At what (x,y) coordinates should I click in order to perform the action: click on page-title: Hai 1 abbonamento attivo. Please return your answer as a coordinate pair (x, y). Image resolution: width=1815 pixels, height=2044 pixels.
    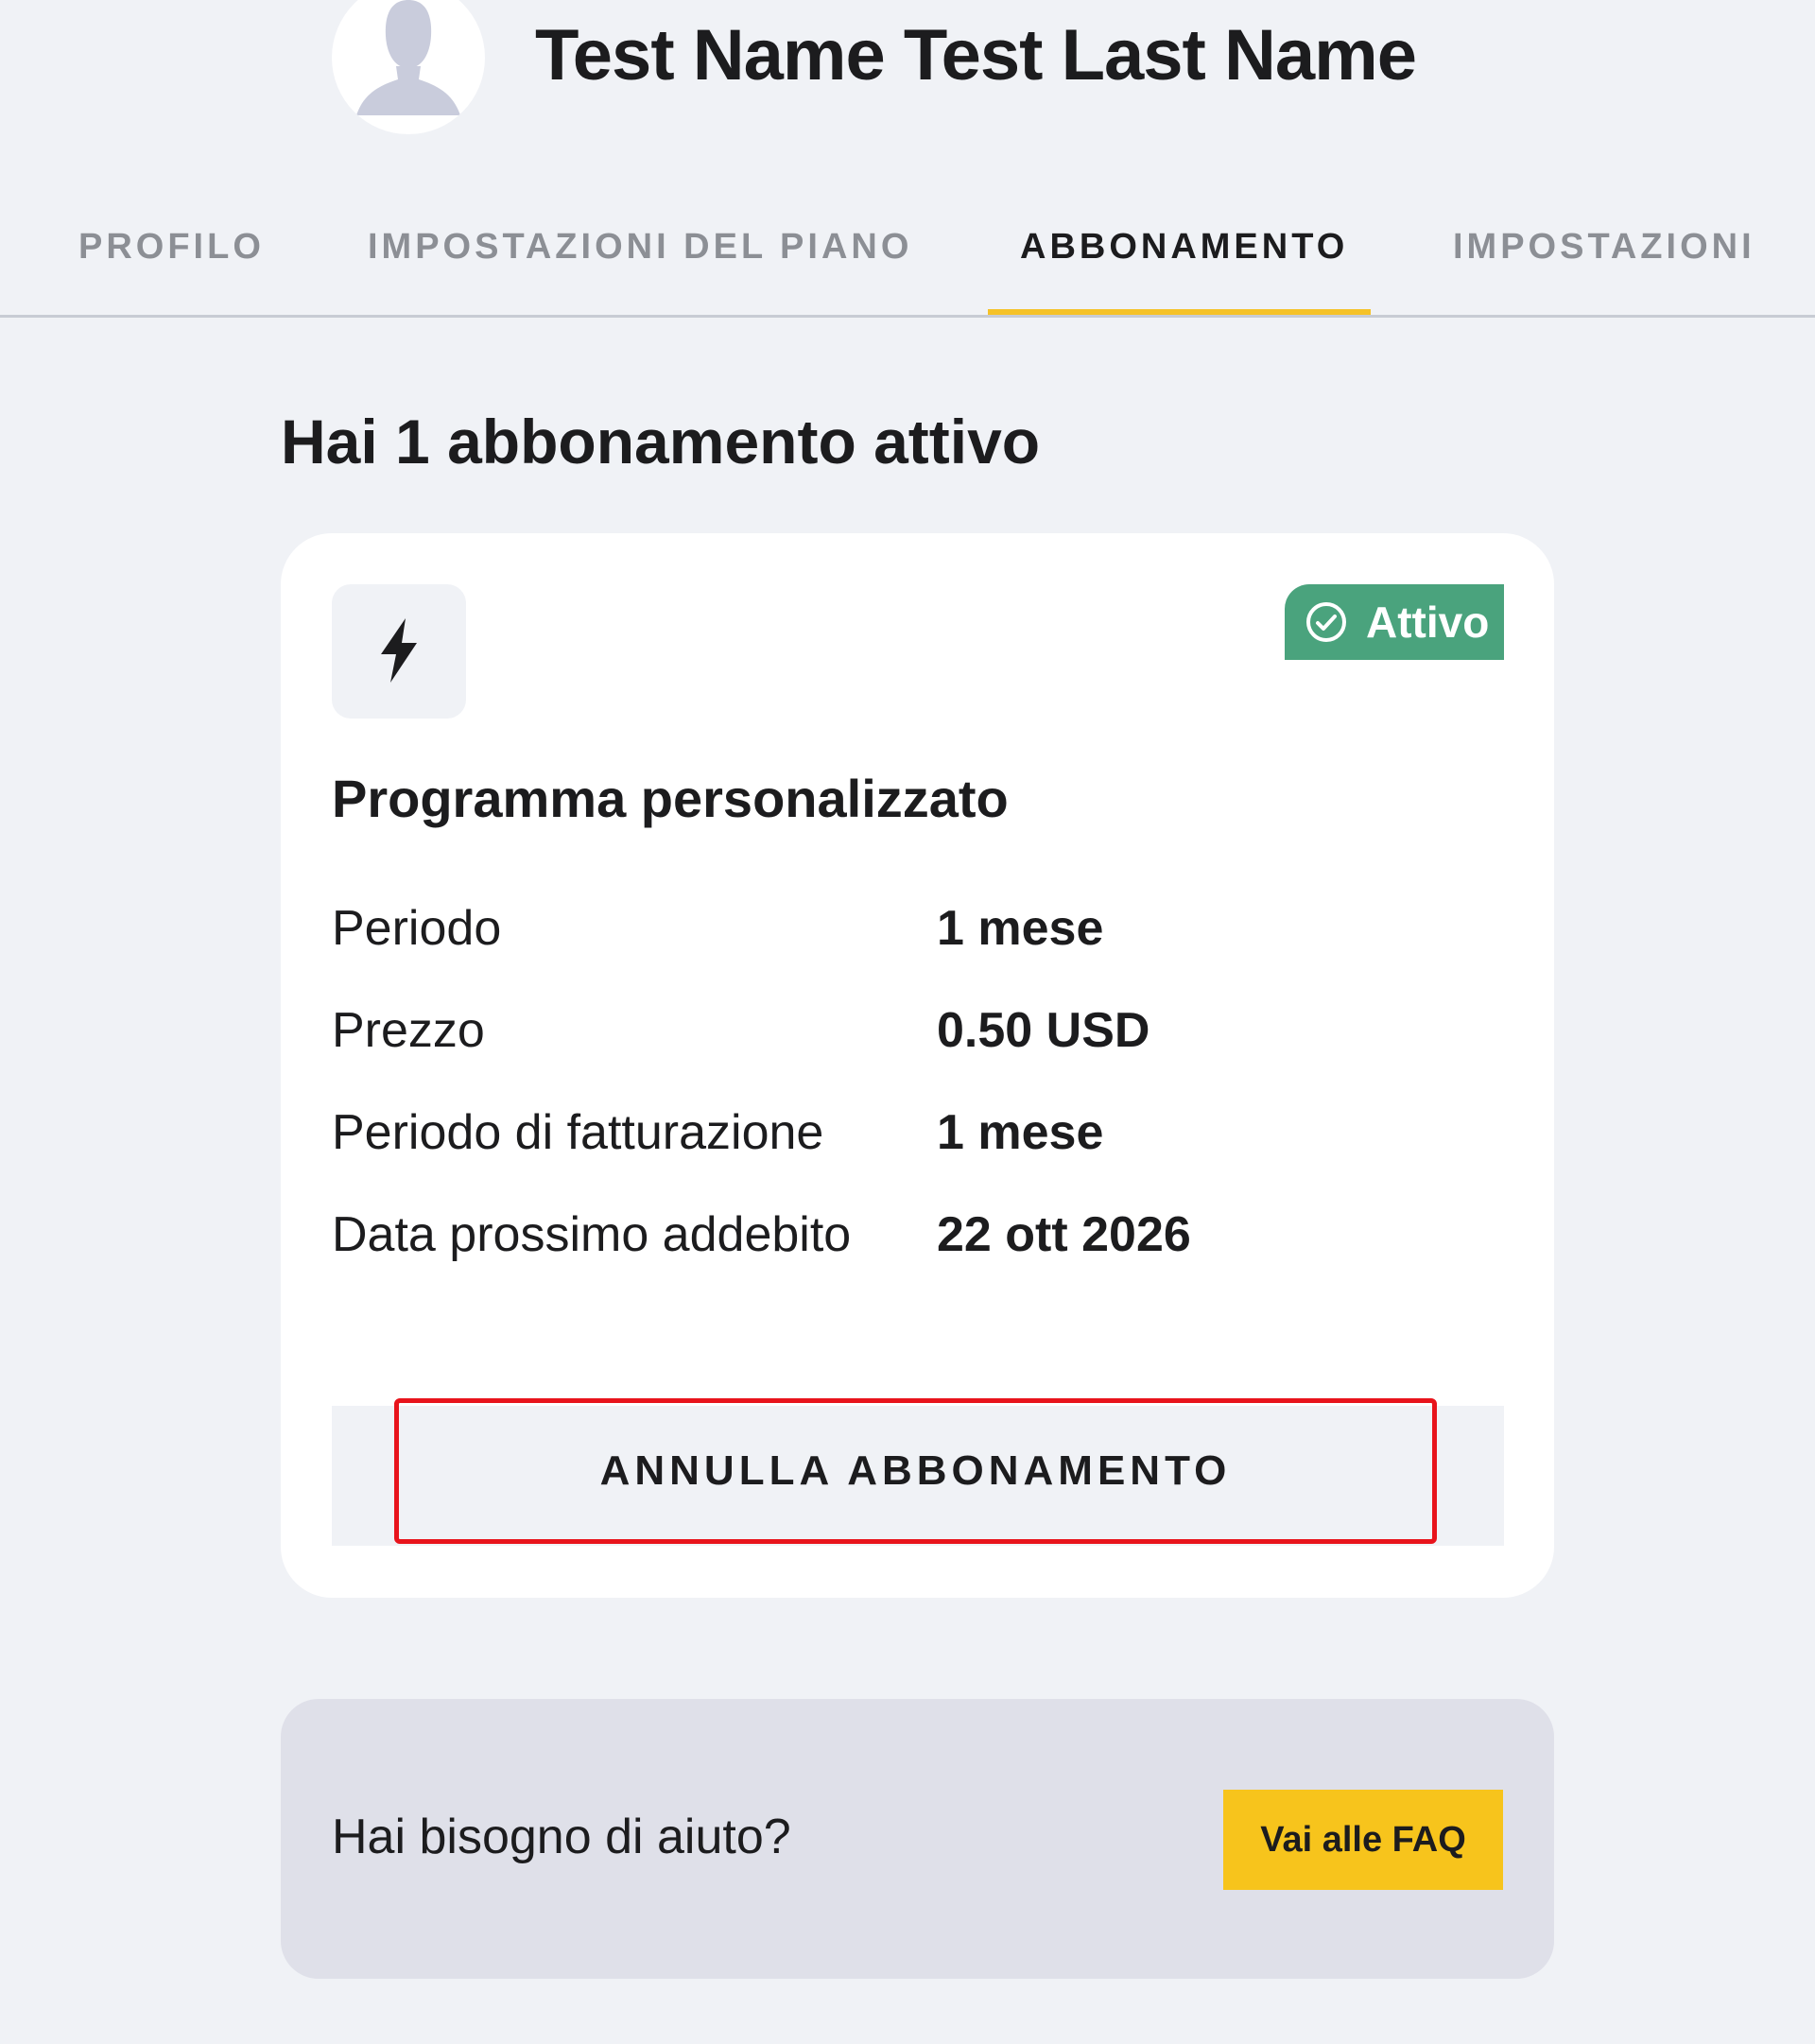
    Looking at the image, I should click on (661, 441).